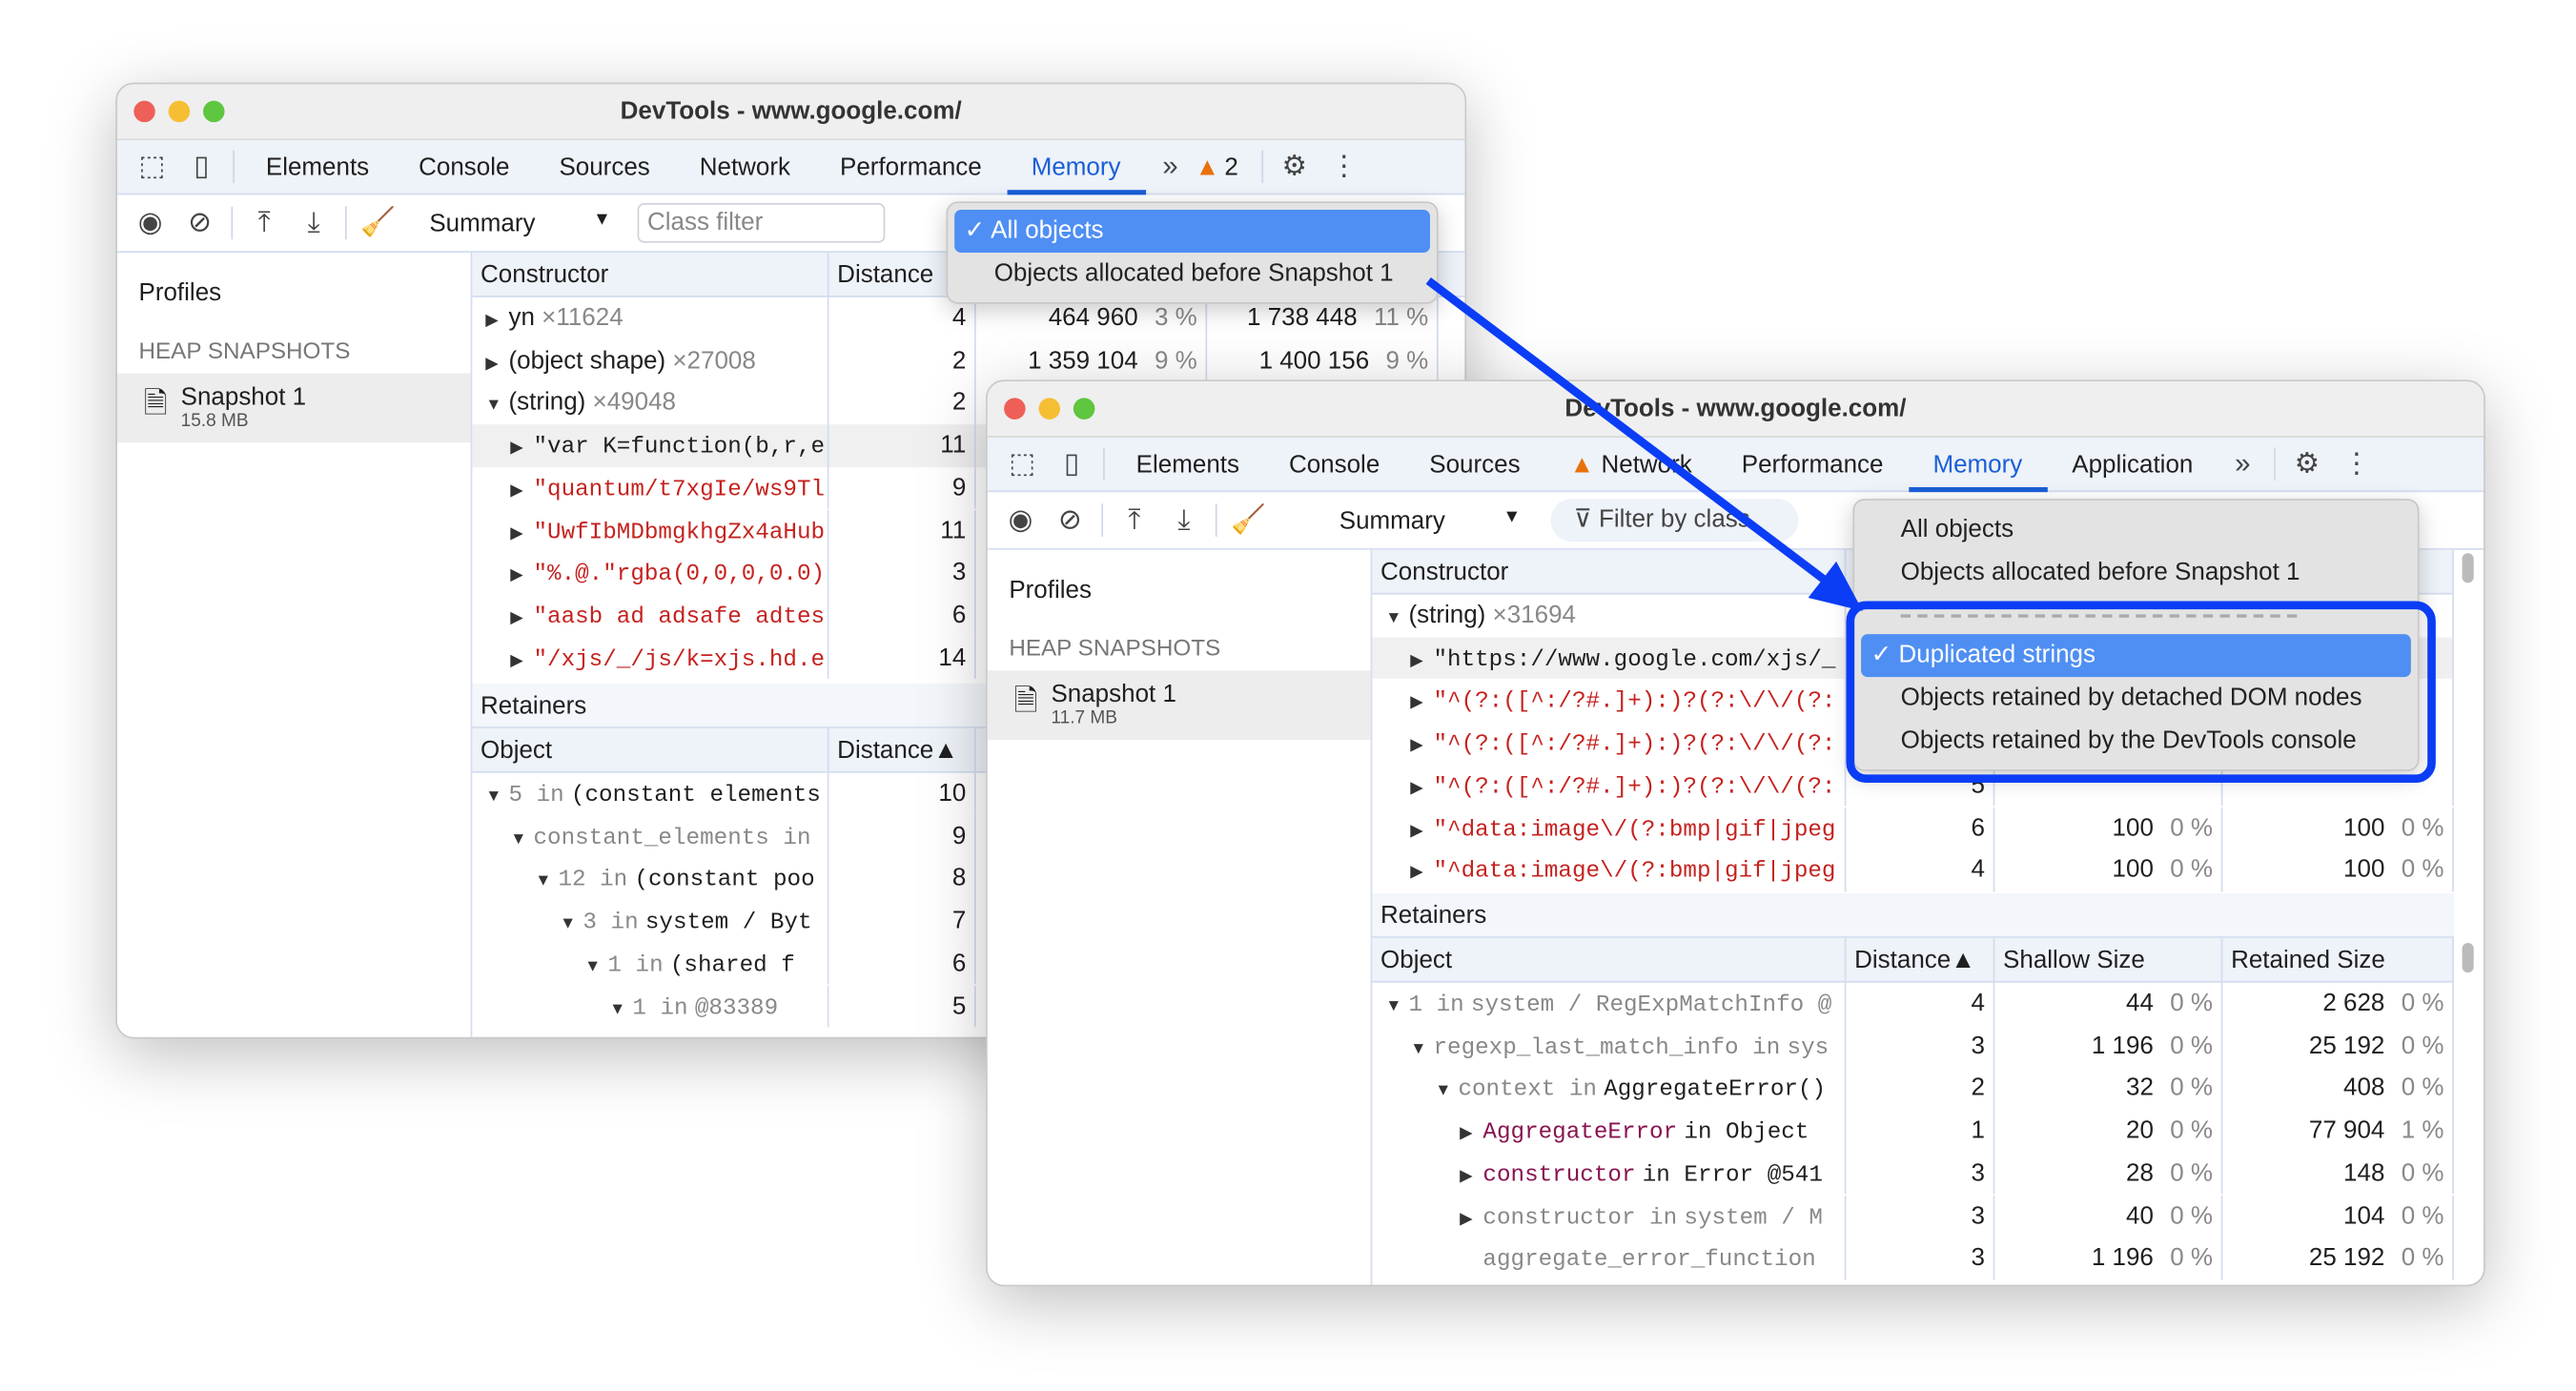  I want to click on annotation-arrow, so click(1644, 444).